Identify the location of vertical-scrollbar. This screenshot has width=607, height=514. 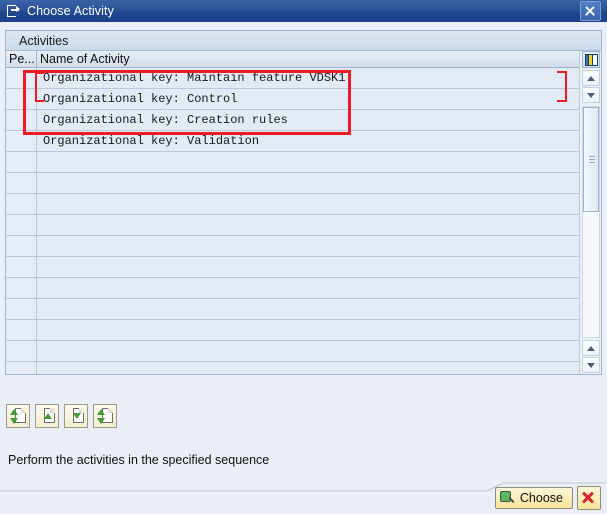
(591, 222).